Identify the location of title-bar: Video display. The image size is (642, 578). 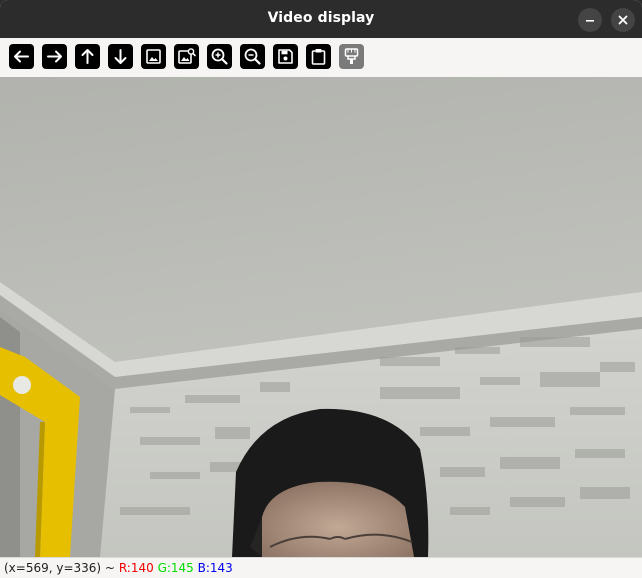
(321, 19).